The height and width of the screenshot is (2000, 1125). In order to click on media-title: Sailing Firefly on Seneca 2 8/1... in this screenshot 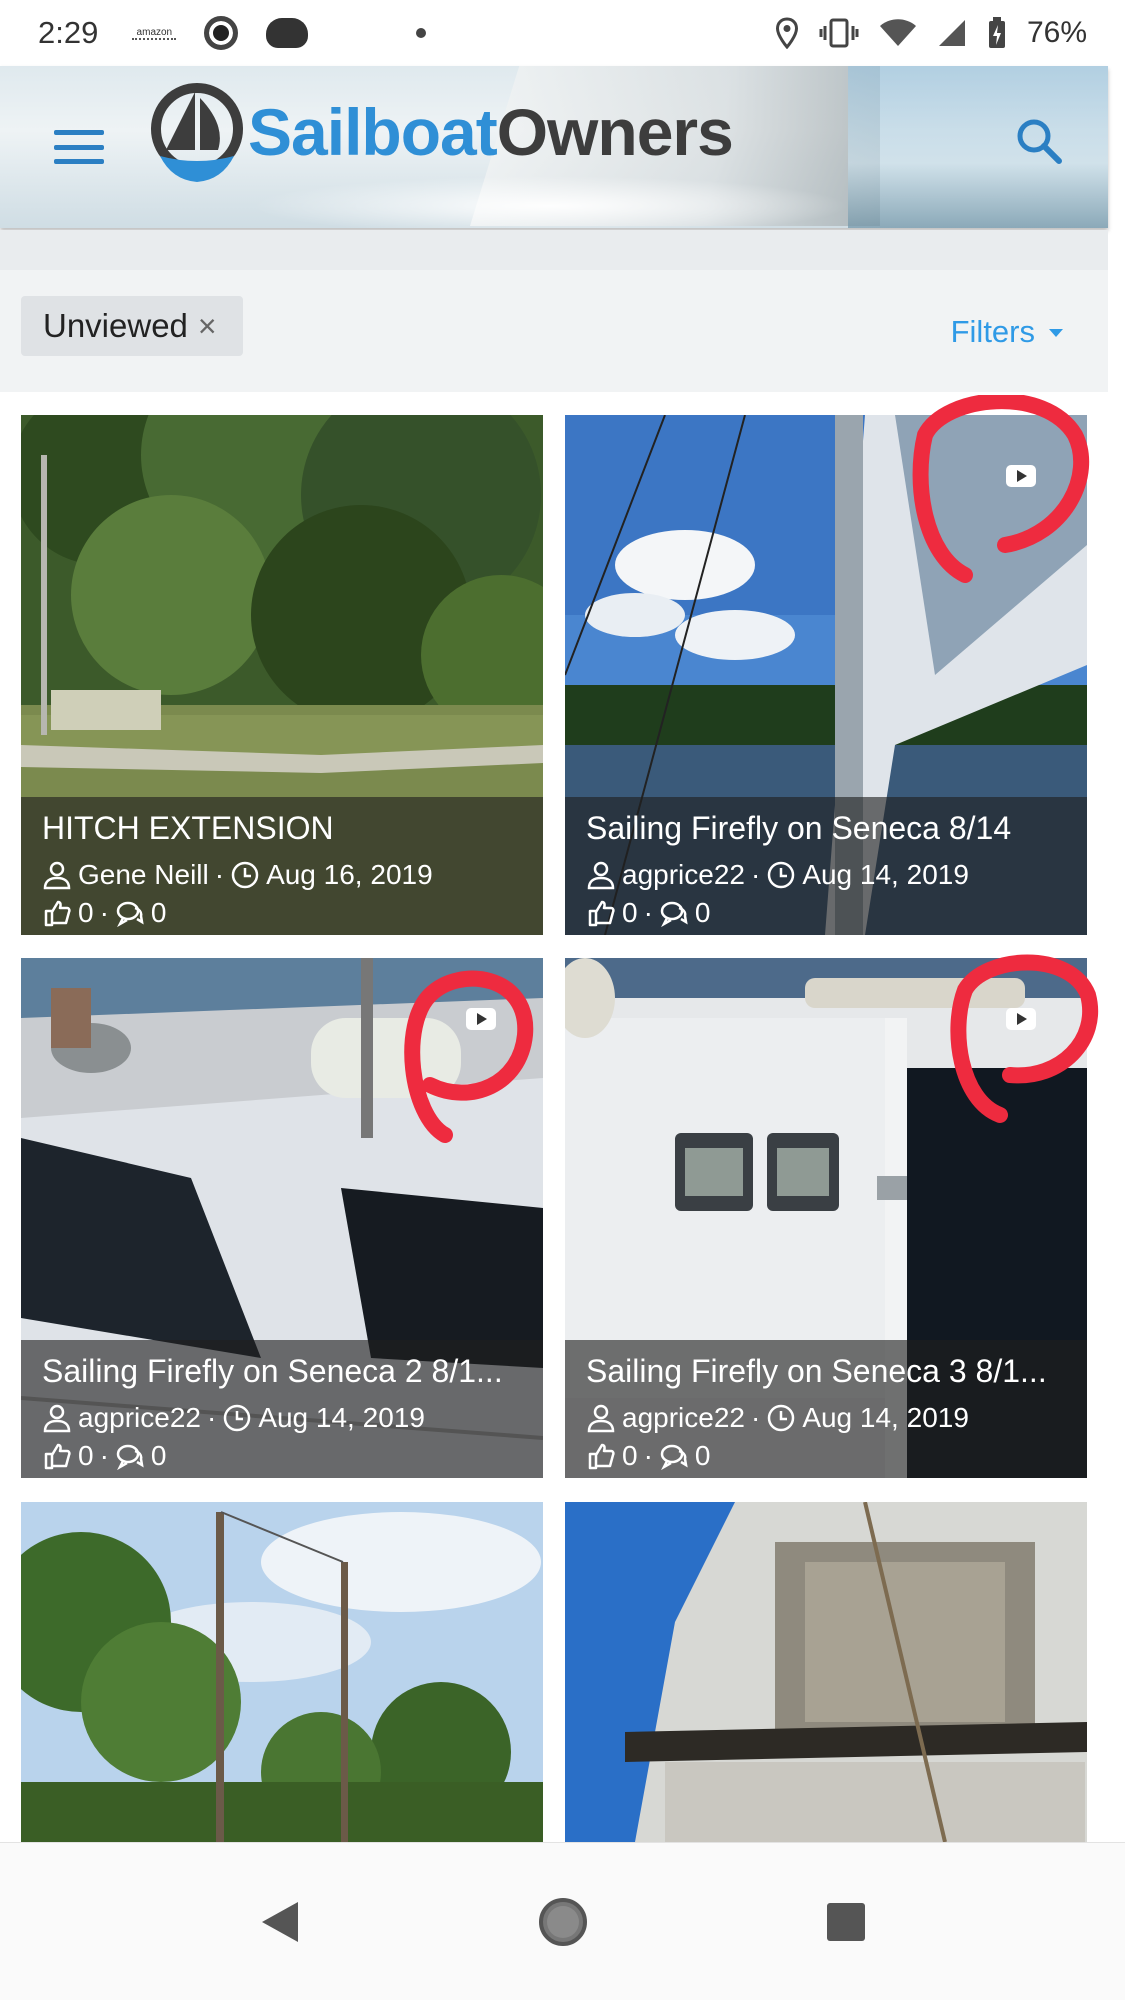, I will do `click(272, 1371)`.